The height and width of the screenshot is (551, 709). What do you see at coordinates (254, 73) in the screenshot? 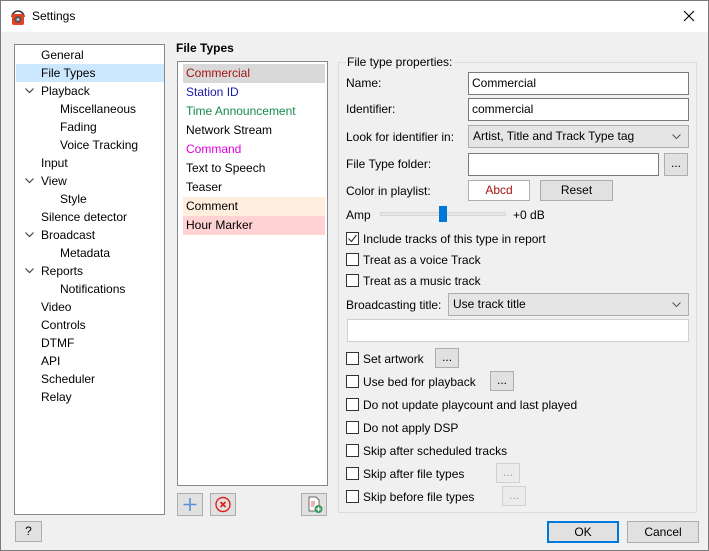
I see `file-type-item: Commercial` at bounding box center [254, 73].